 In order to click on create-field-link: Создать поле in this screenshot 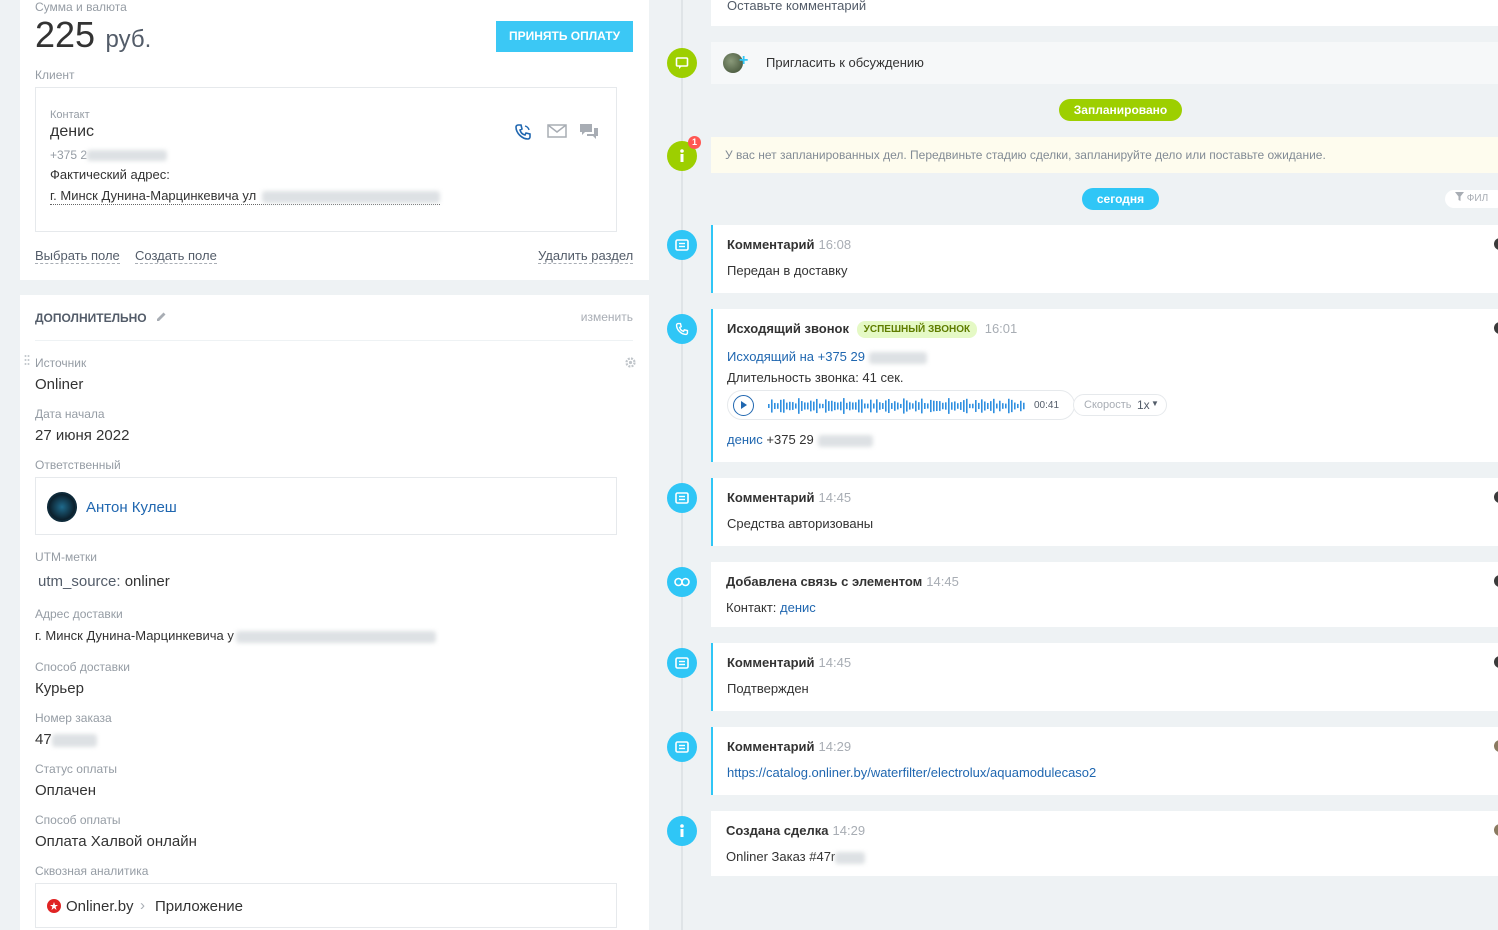, I will do `click(176, 256)`.